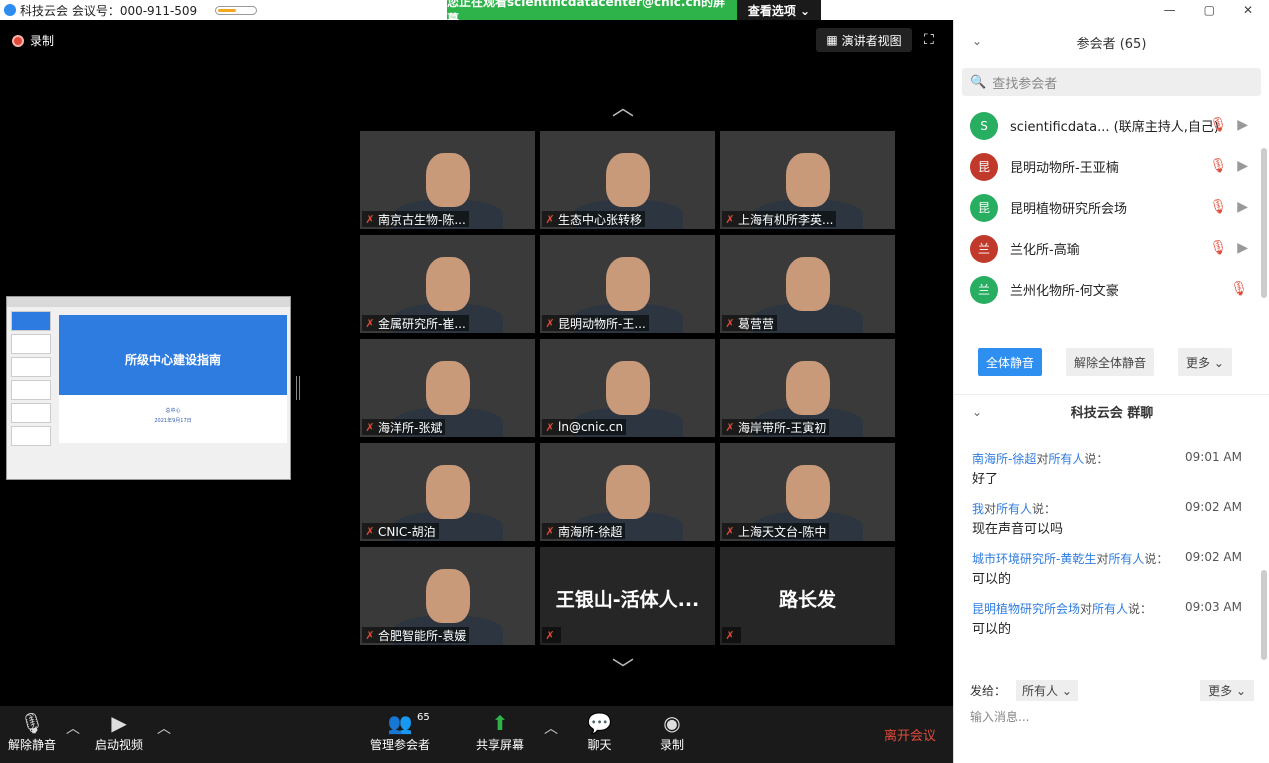 This screenshot has height=763, width=1269. I want to click on participant-row: 昆昆明动物所-王亚楠 🎙 ▶, so click(1111, 166).